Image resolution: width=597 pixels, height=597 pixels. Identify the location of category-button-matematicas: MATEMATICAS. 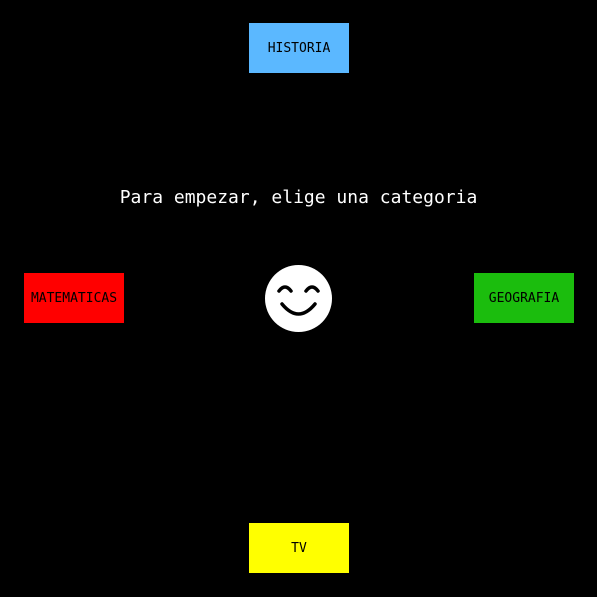
(74, 298).